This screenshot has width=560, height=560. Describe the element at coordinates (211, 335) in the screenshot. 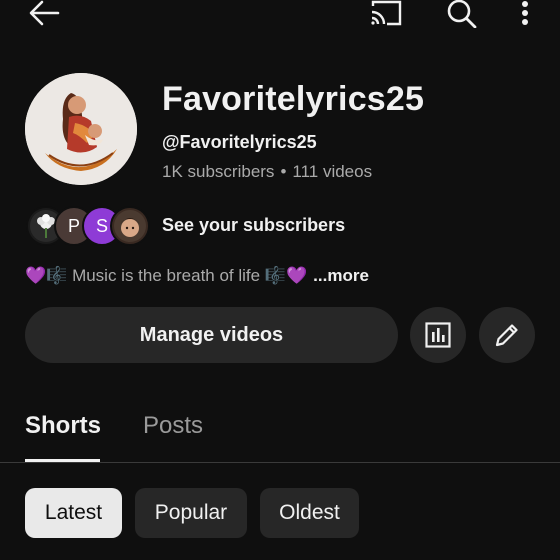

I see `manage-videos-button: Manage videos` at that location.